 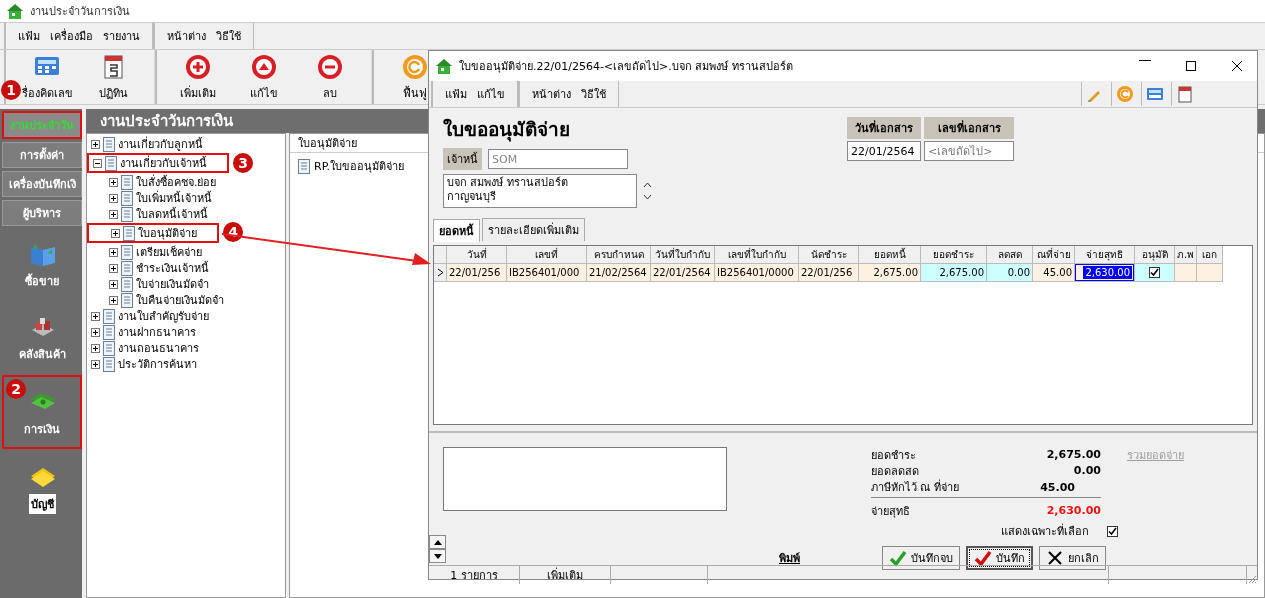 I want to click on table-cell: 2,675.00, so click(x=954, y=273).